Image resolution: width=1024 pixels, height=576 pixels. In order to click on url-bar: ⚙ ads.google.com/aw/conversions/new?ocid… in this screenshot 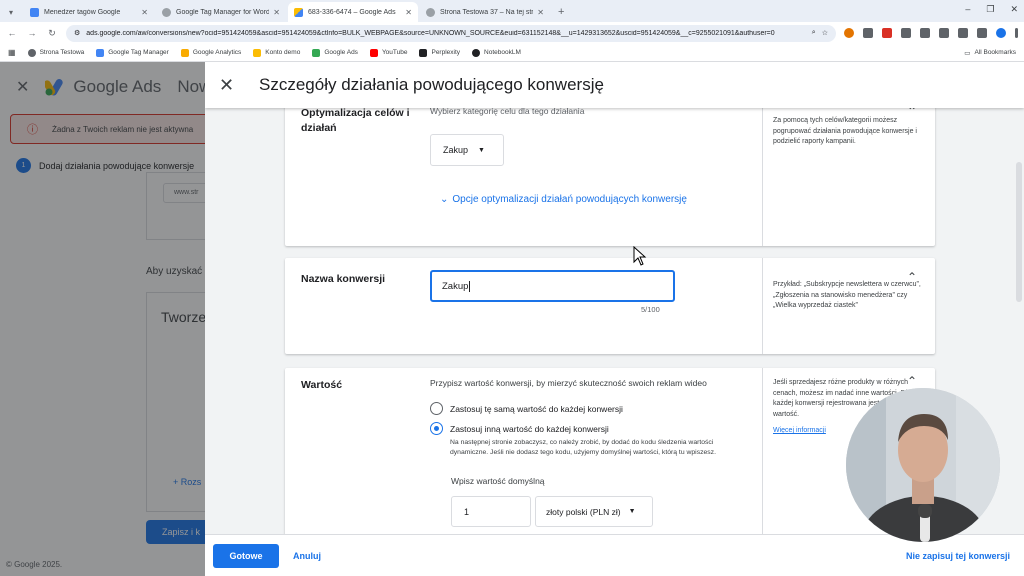, I will do `click(451, 33)`.